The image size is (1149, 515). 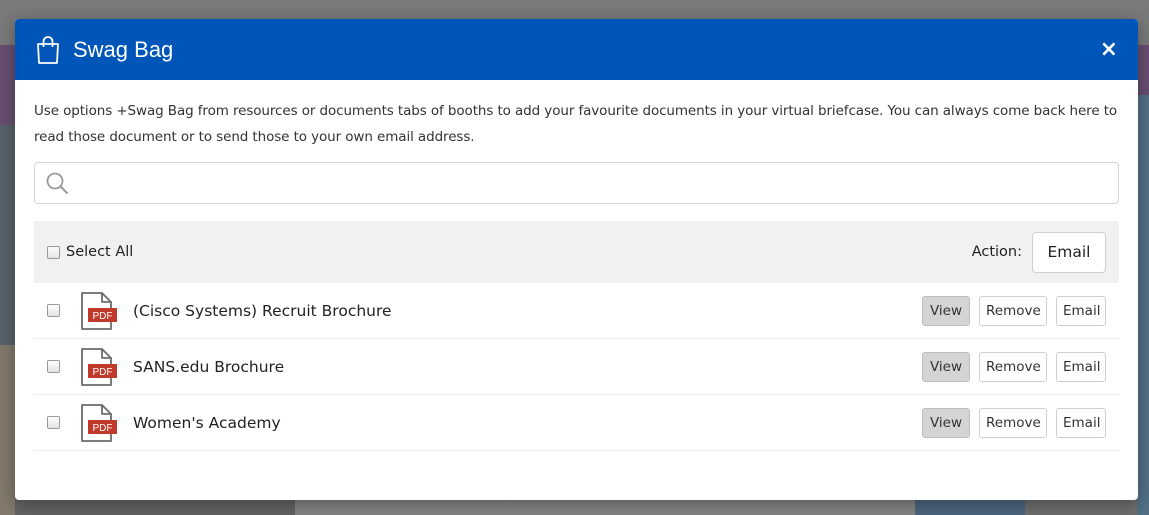 I want to click on action-label: Action:, so click(x=996, y=252).